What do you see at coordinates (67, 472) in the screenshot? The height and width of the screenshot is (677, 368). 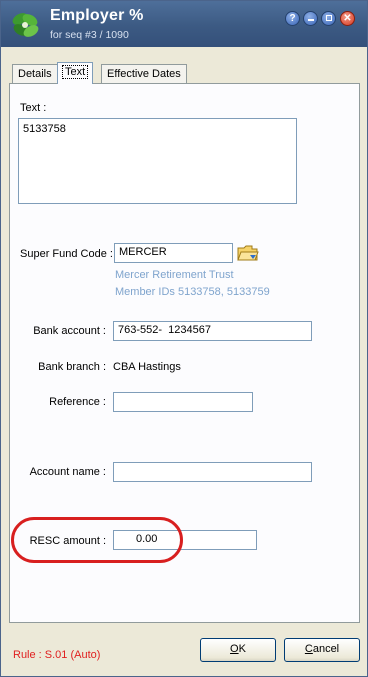 I see `account-name-label: Account name :` at bounding box center [67, 472].